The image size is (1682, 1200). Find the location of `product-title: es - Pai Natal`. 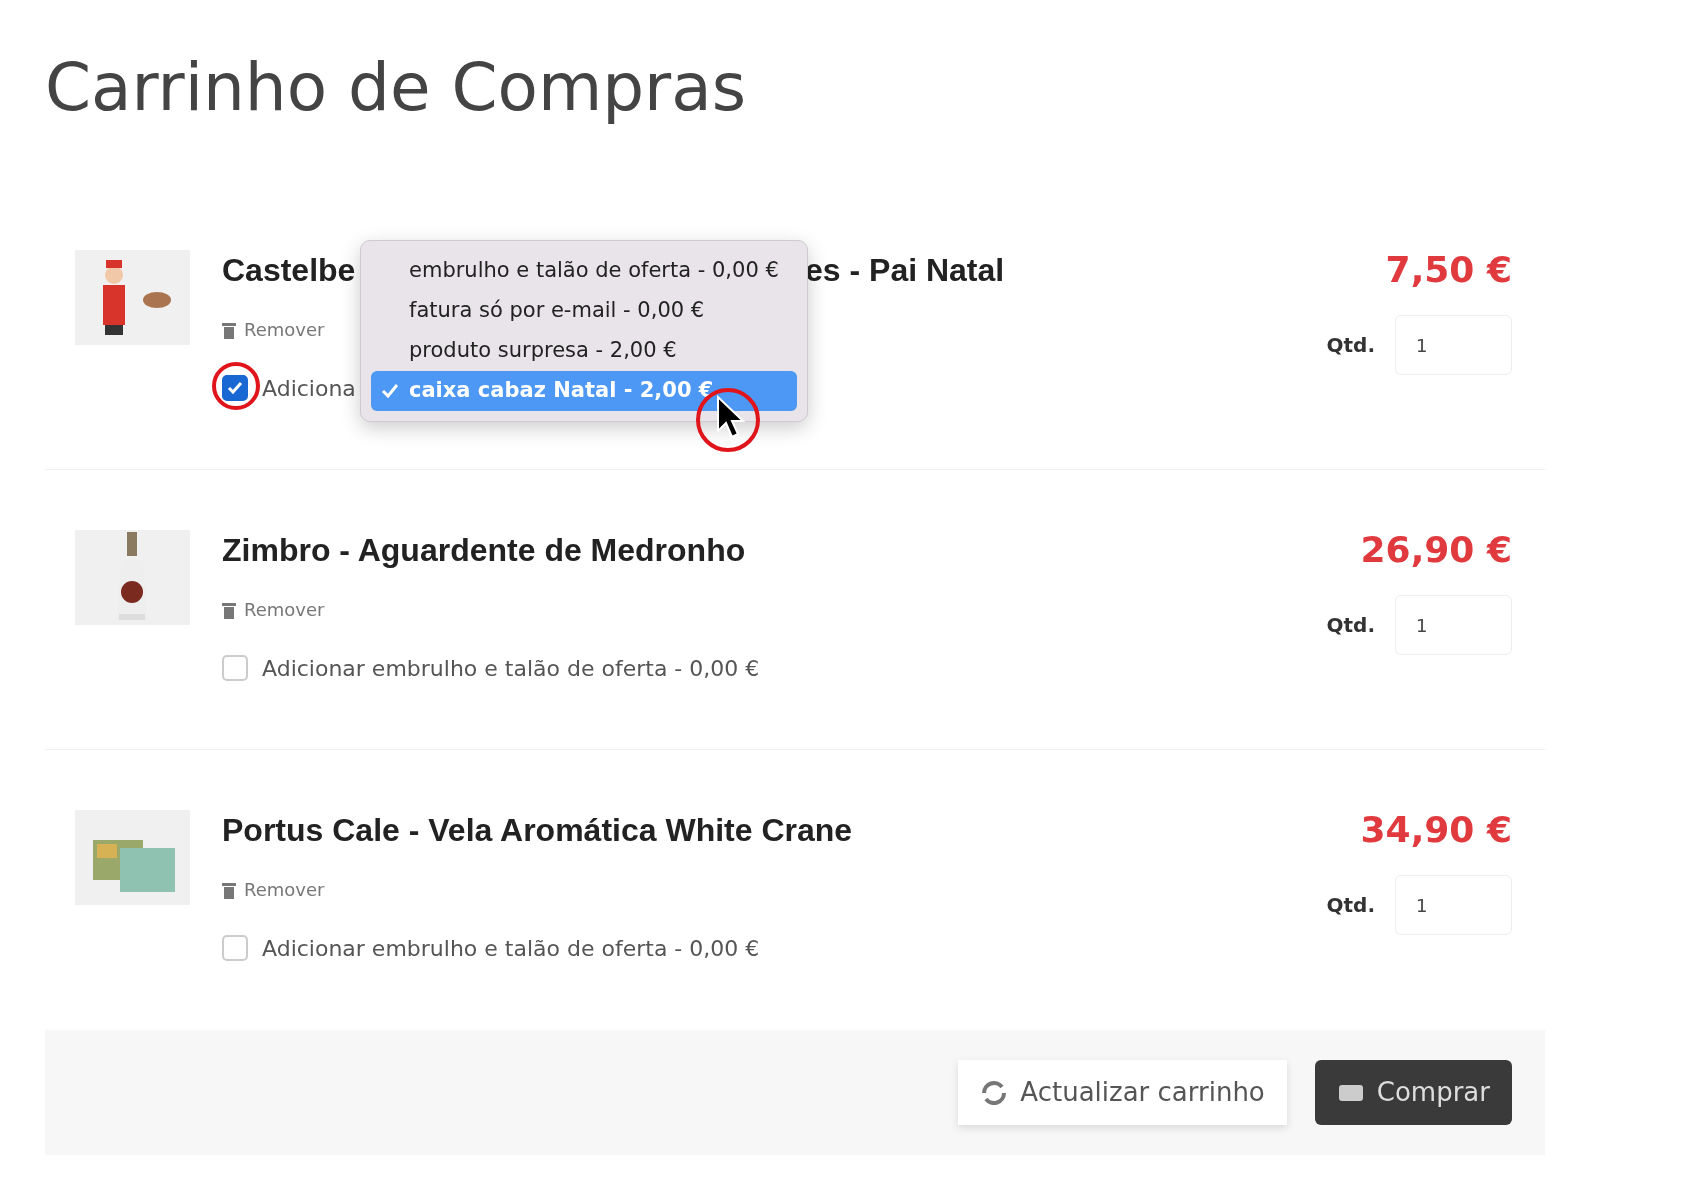

product-title: es - Pai Natal is located at coordinates (905, 270).